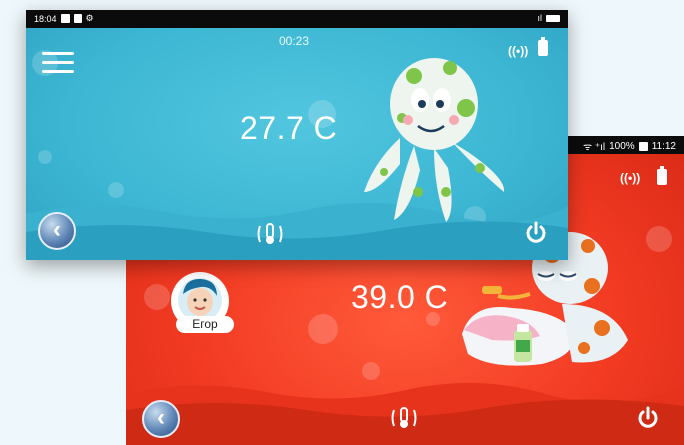  Describe the element at coordinates (77, 18) in the screenshot. I see `mail-icon` at that location.